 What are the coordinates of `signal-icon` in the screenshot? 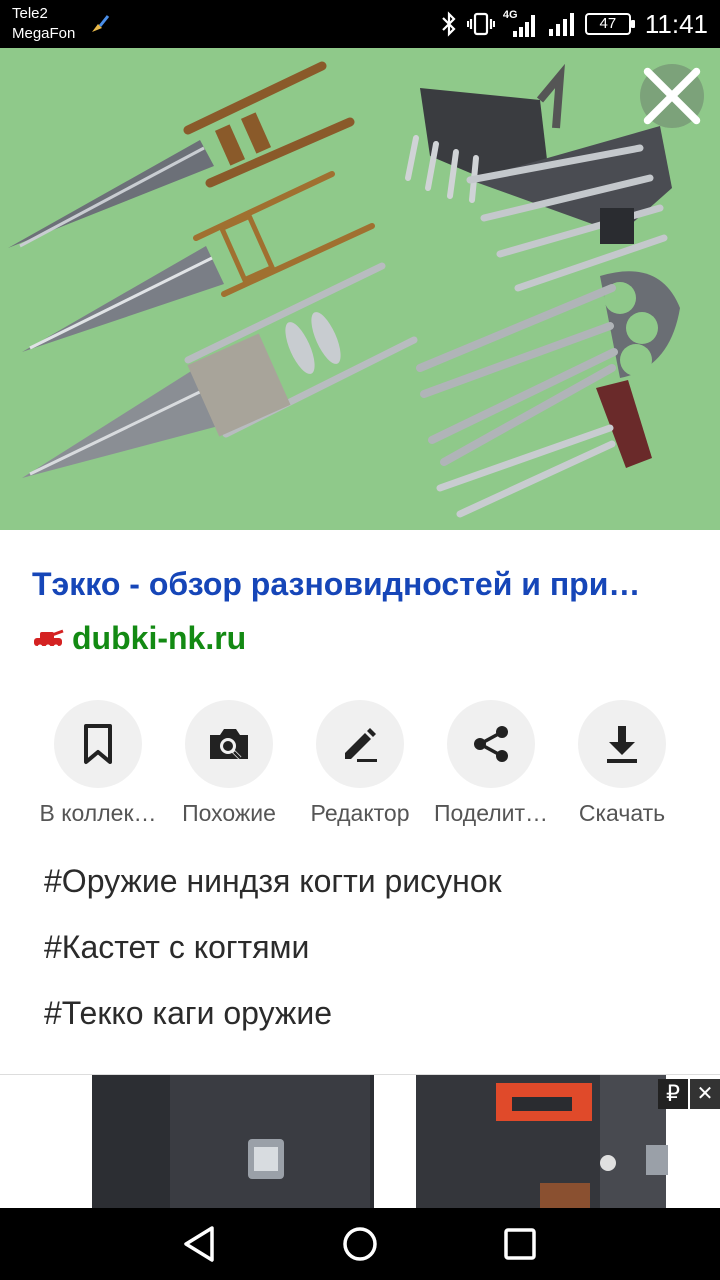 It's located at (561, 24).